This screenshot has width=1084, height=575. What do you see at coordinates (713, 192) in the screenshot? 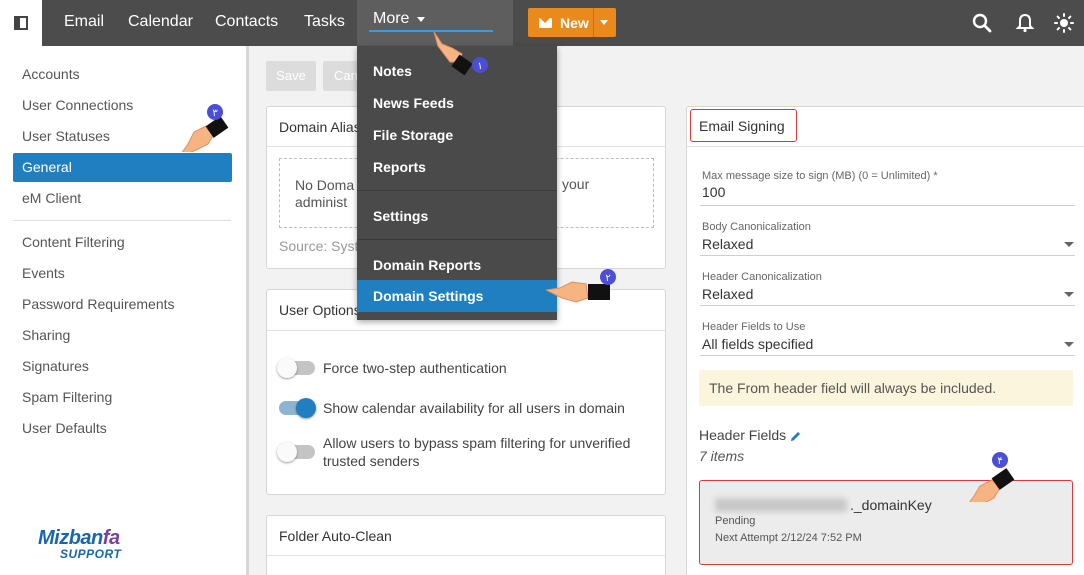
I see `max-size-input: 100` at bounding box center [713, 192].